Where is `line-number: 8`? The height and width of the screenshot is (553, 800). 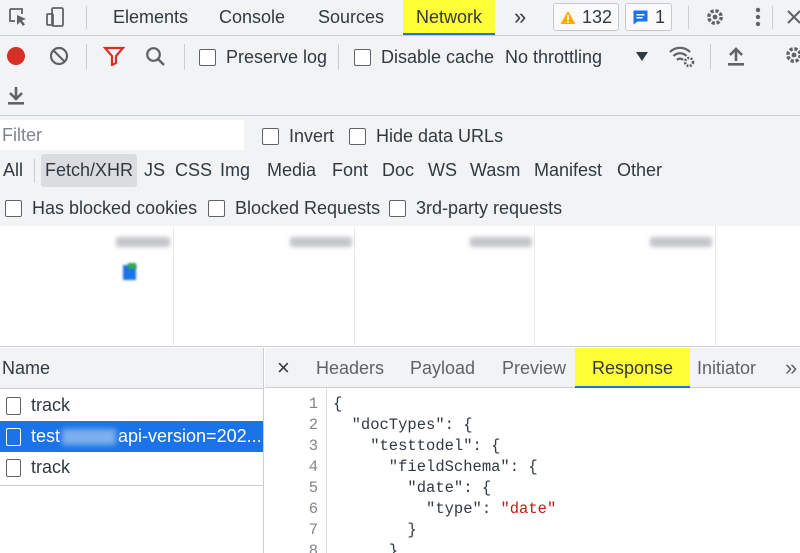
line-number: 8 is located at coordinates (313, 547).